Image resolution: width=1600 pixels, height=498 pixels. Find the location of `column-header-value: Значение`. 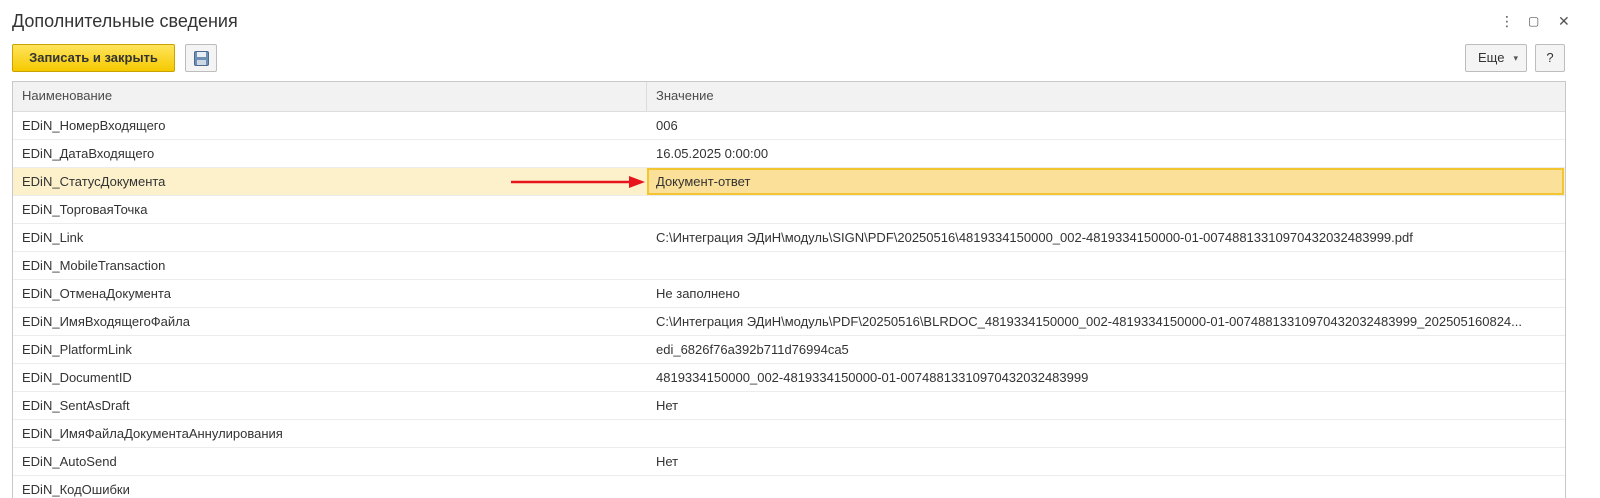

column-header-value: Значение is located at coordinates (1106, 96).